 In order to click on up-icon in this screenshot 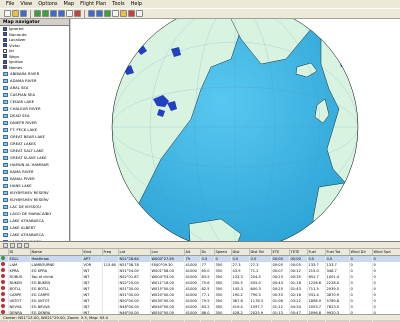, I will do `click(19, 245)`.